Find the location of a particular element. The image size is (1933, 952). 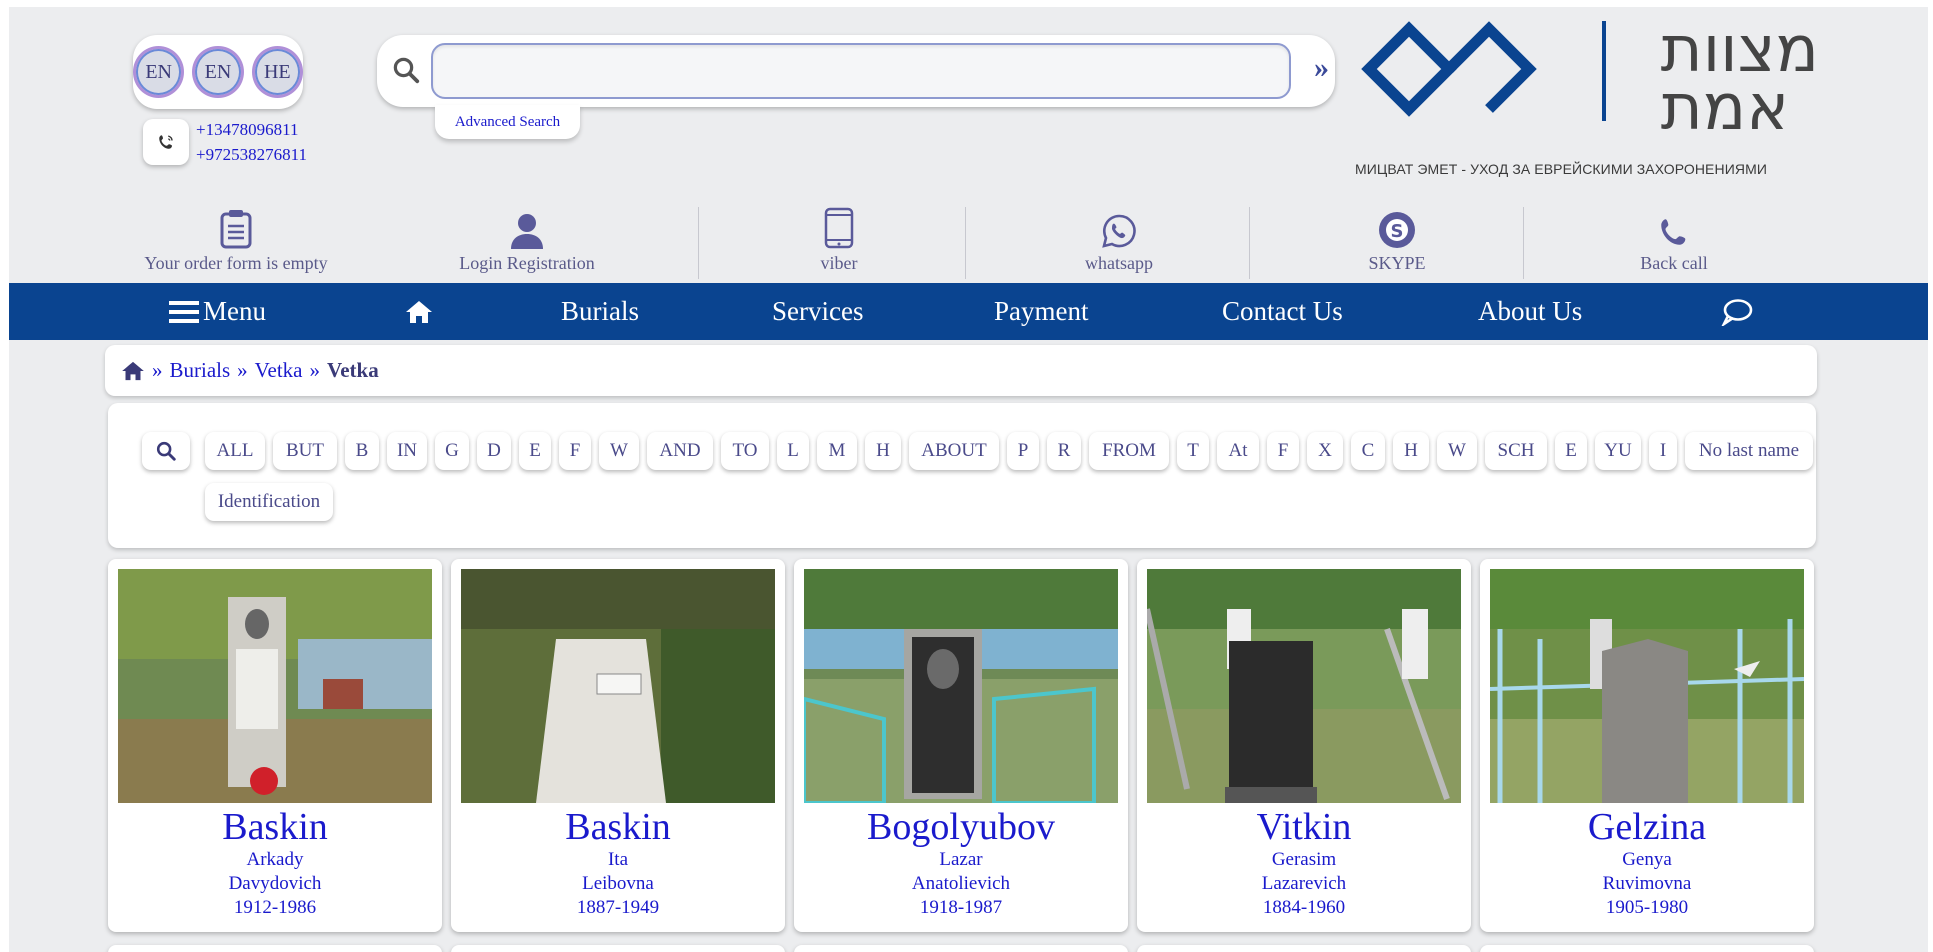

card-surname: Gelzina is located at coordinates (1647, 827).